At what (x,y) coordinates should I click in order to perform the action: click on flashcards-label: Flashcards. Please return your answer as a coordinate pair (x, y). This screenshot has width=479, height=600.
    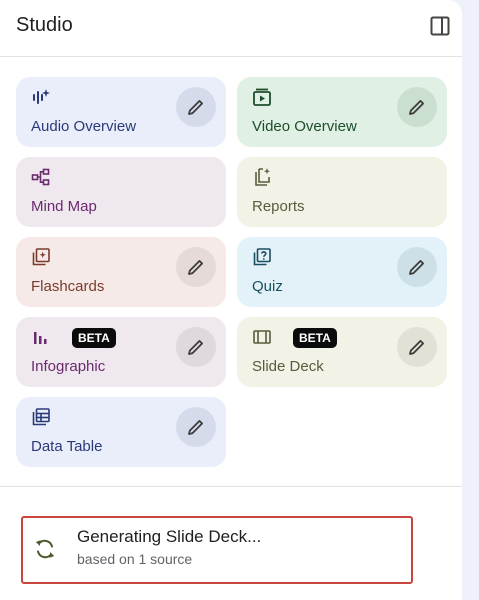
    Looking at the image, I should click on (68, 286).